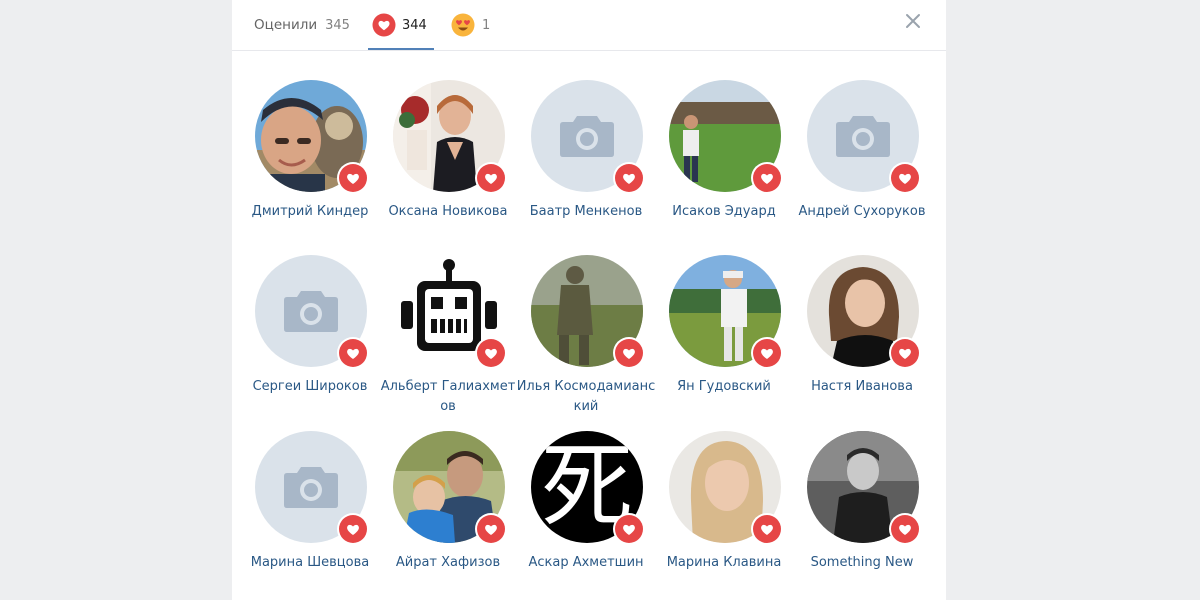  What do you see at coordinates (486, 25) in the screenshot?
I see `tab-heart-eyes-count: 1` at bounding box center [486, 25].